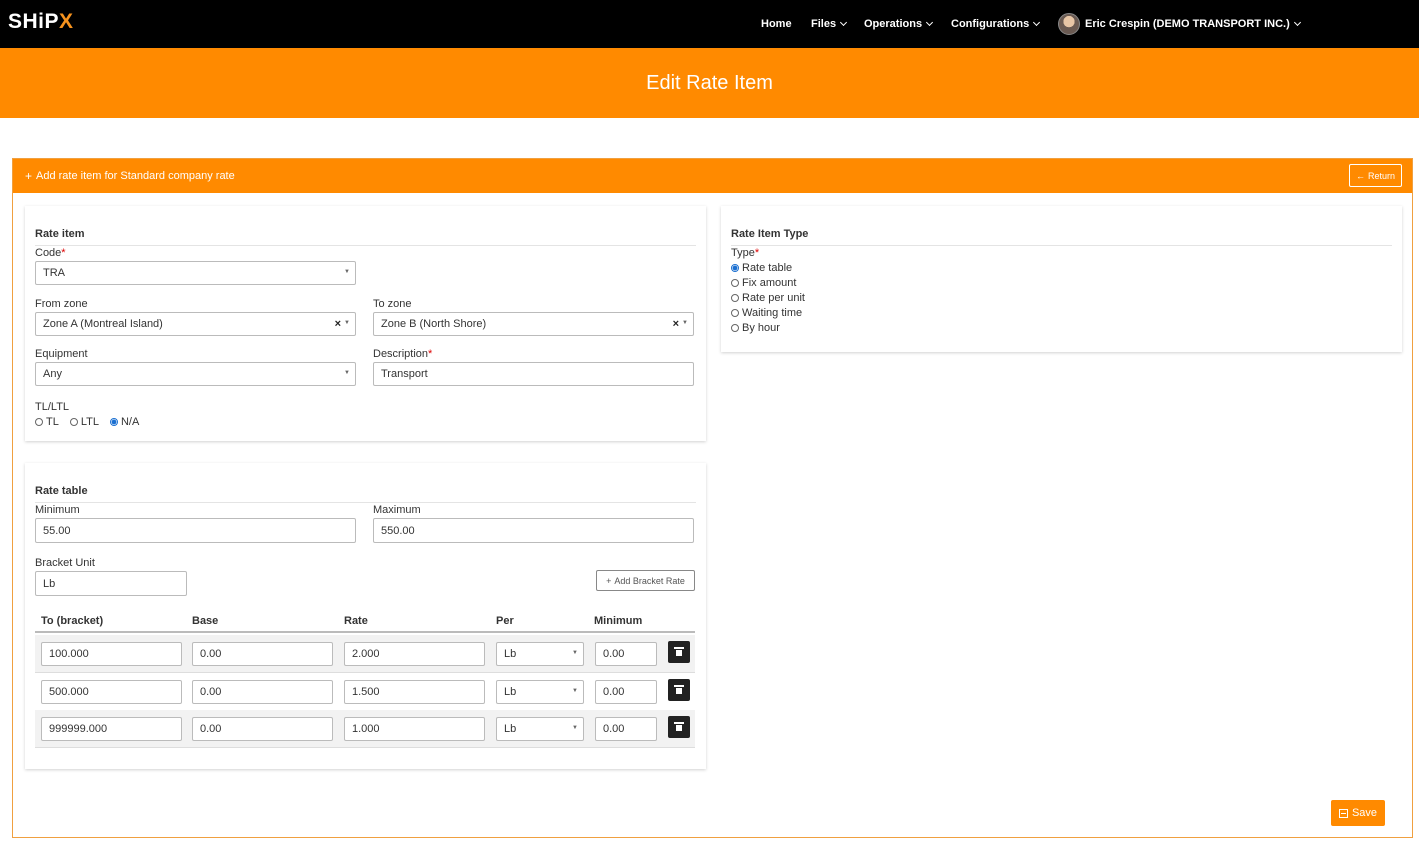 The height and width of the screenshot is (846, 1419). I want to click on radio-rate-per-unit: Rate per unit, so click(768, 298).